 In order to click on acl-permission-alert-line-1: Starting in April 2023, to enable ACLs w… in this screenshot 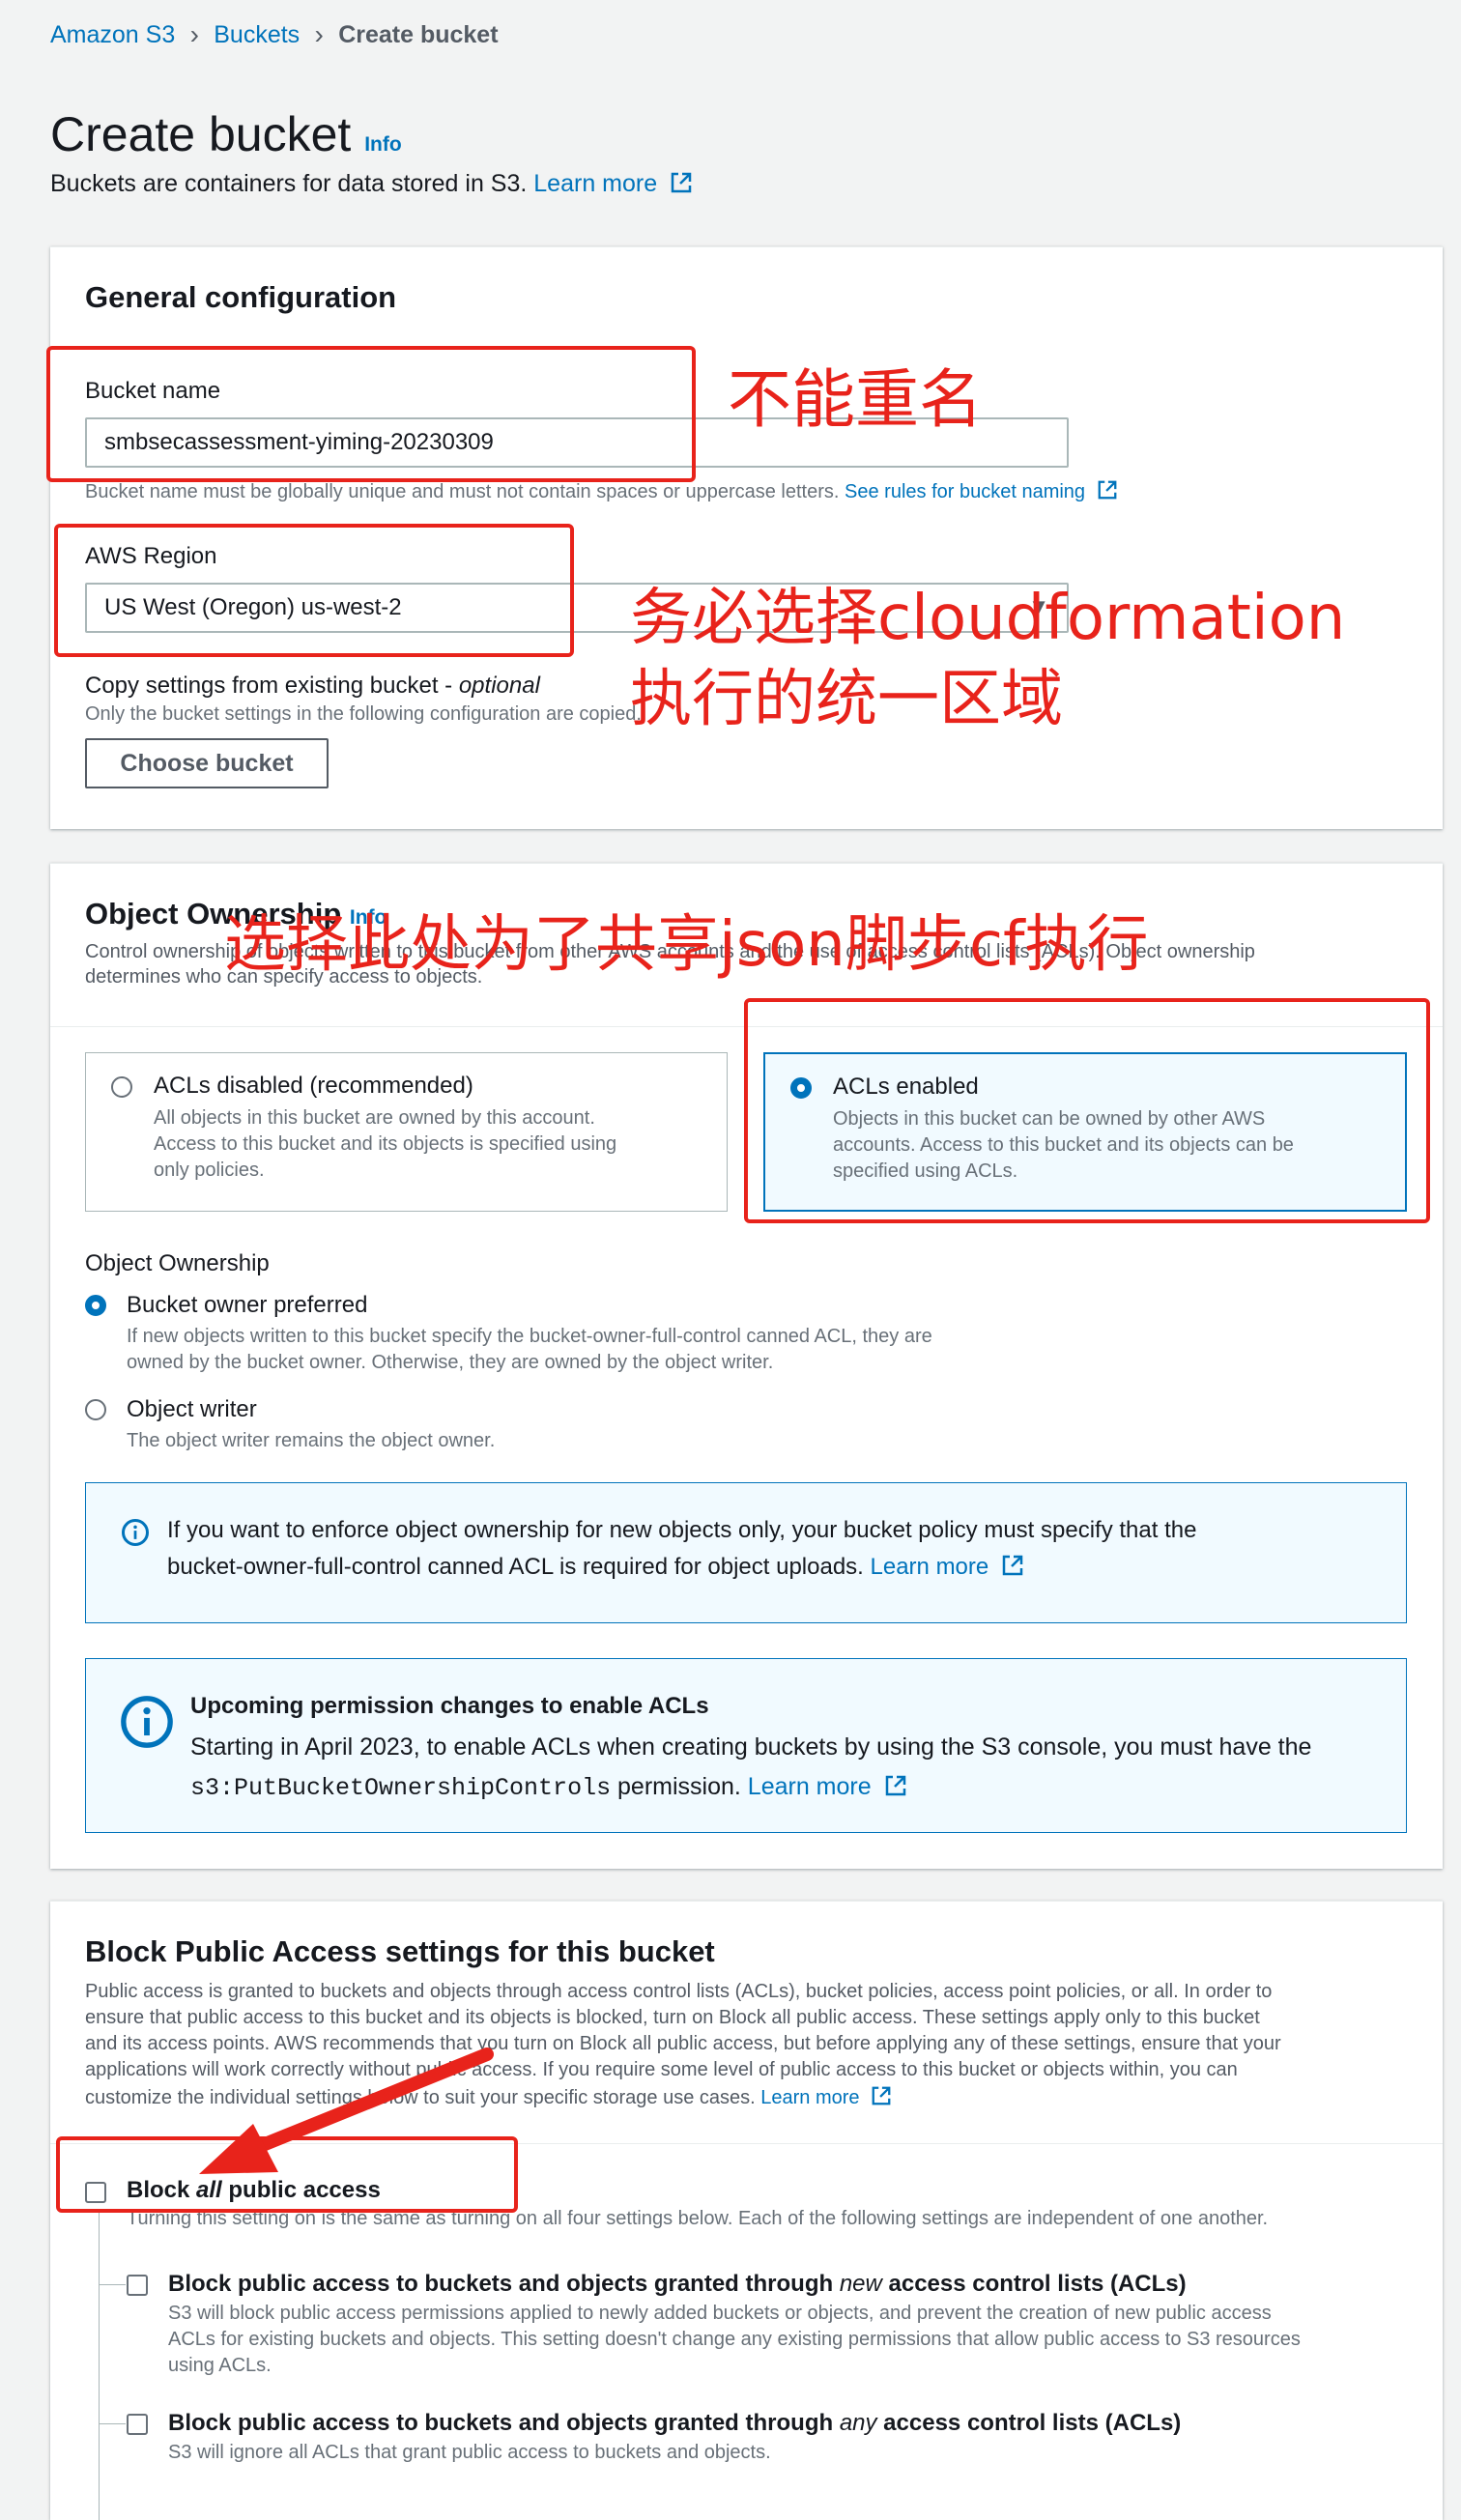, I will do `click(751, 1747)`.